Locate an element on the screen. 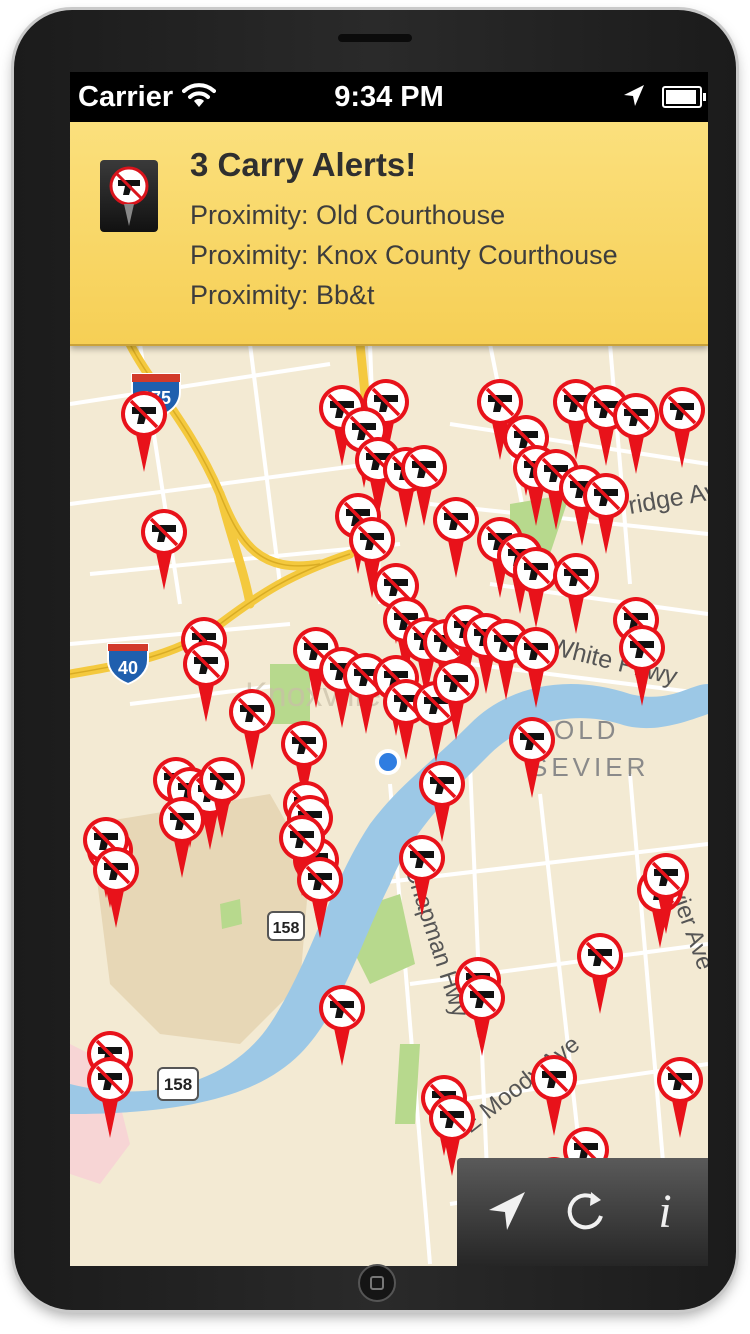 The image size is (750, 1334). home-button is located at coordinates (377, 1283).